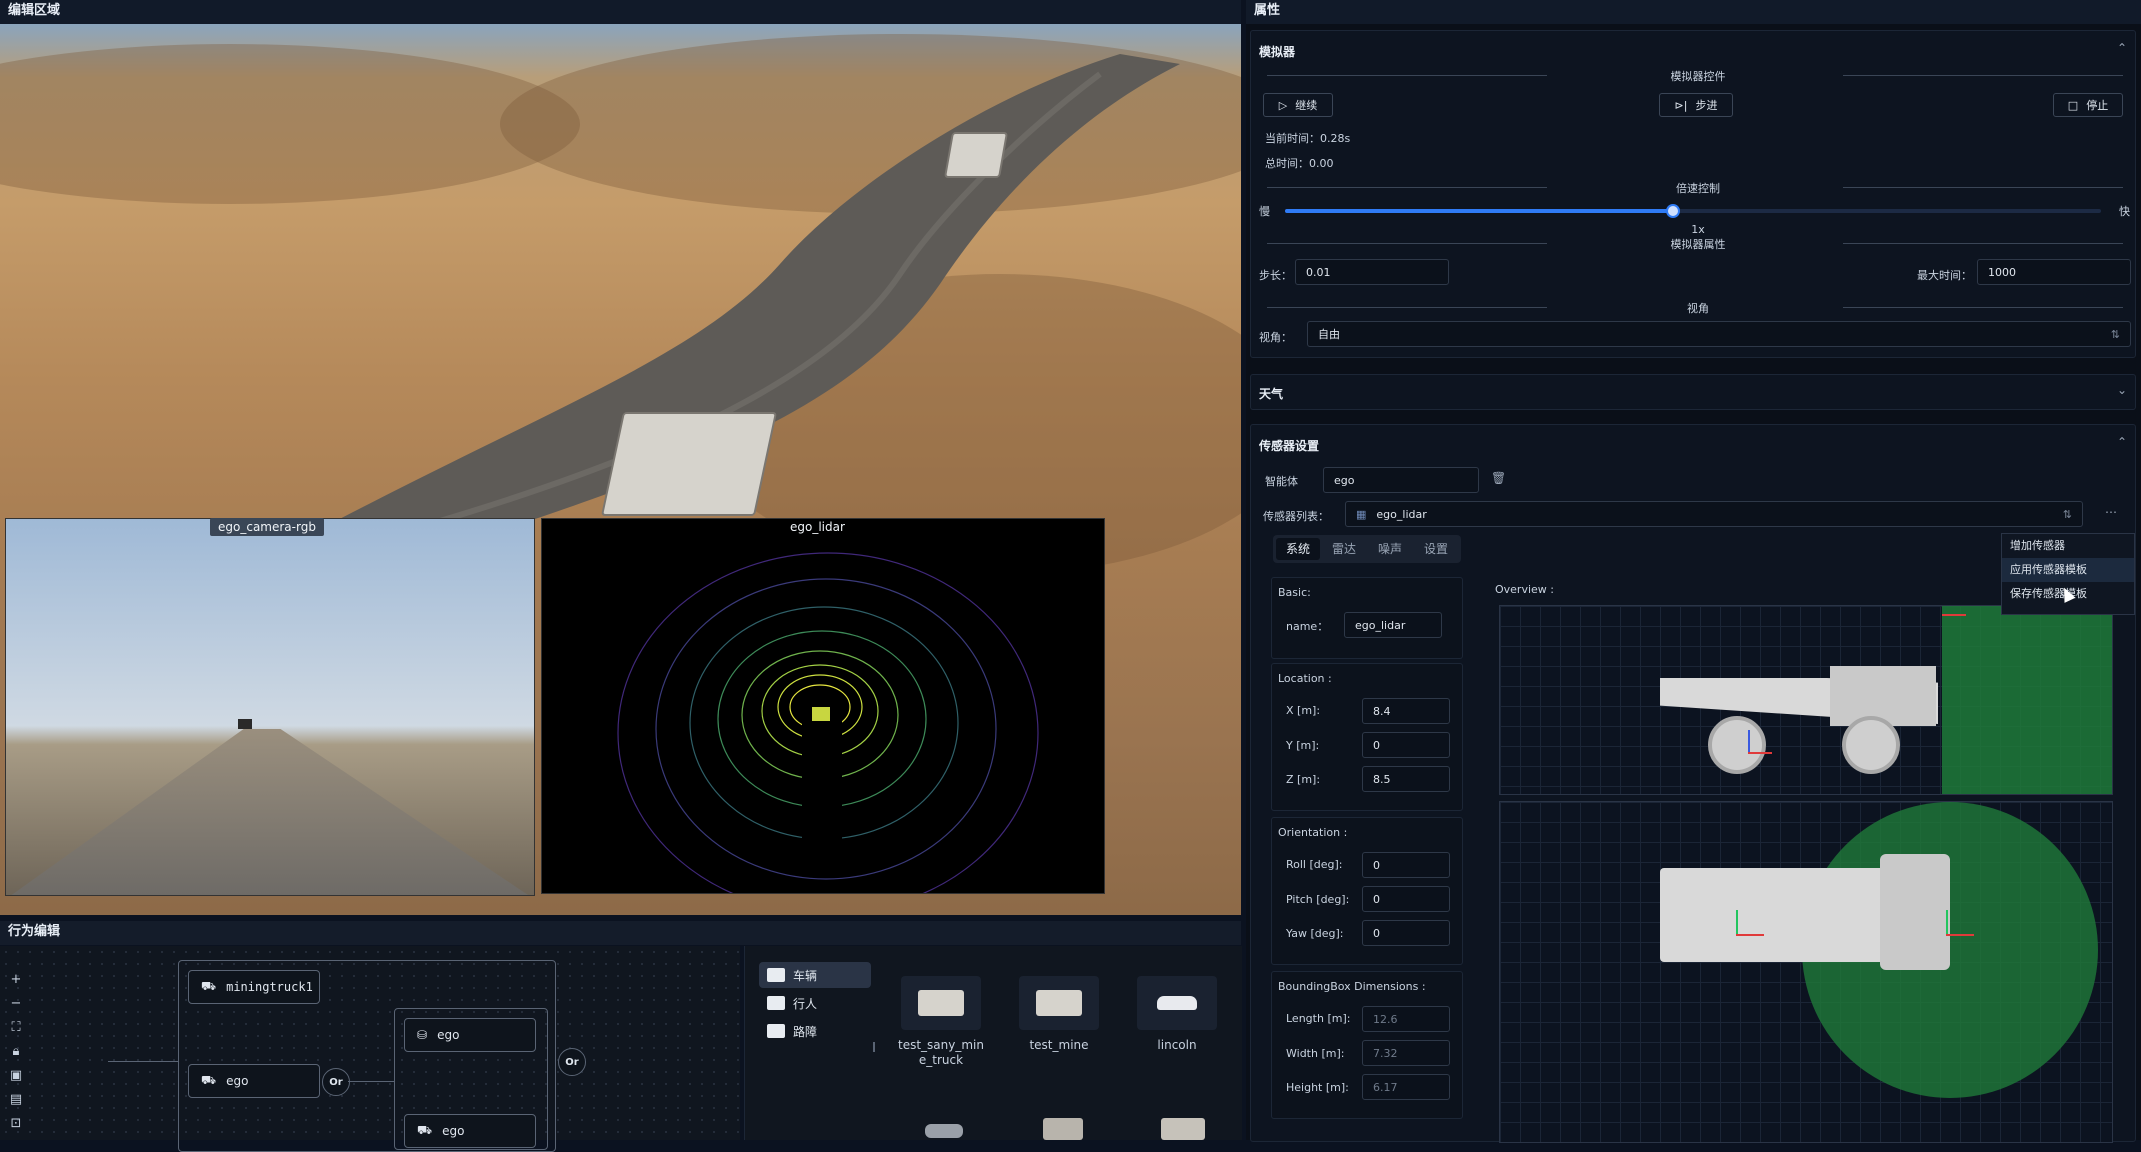 The width and height of the screenshot is (2141, 1152). Describe the element at coordinates (2068, 570) in the screenshot. I see `menu-apply-template: 应用传感器模板` at that location.